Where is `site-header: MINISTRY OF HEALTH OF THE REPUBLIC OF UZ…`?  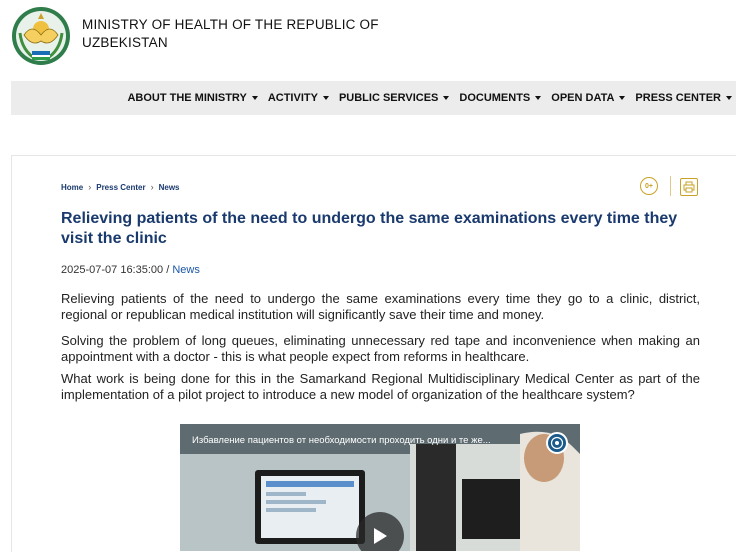
site-header: MINISTRY OF HEALTH OF THE REPUBLIC OF UZ… is located at coordinates (368, 40).